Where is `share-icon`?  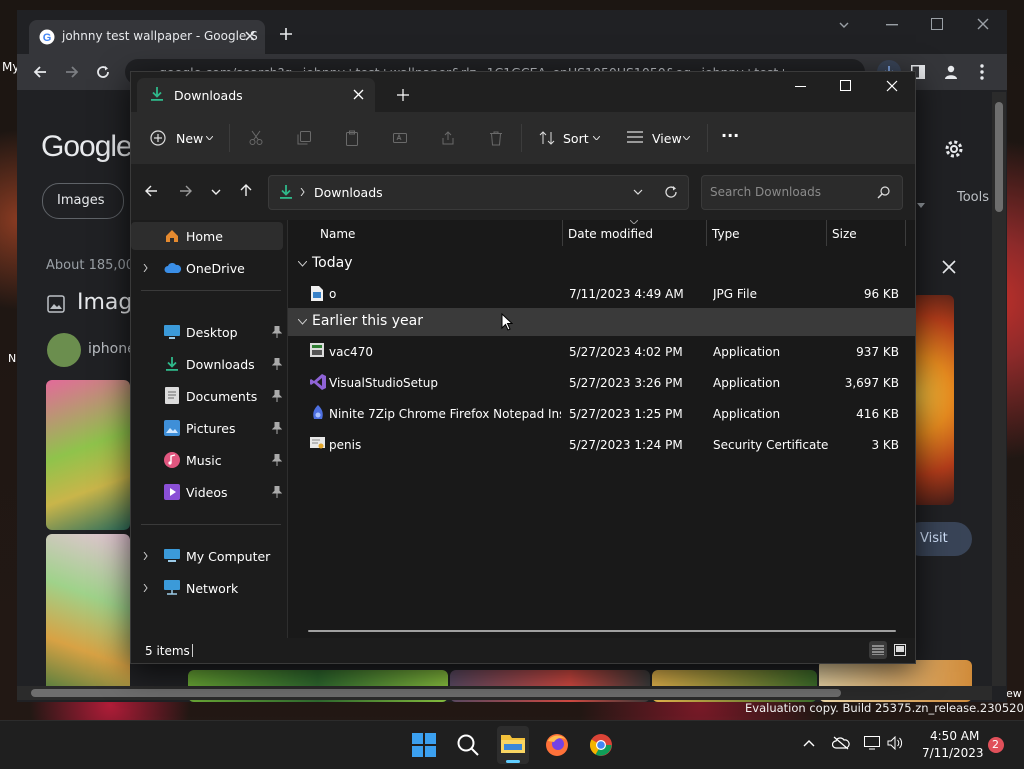
share-icon is located at coordinates (448, 138).